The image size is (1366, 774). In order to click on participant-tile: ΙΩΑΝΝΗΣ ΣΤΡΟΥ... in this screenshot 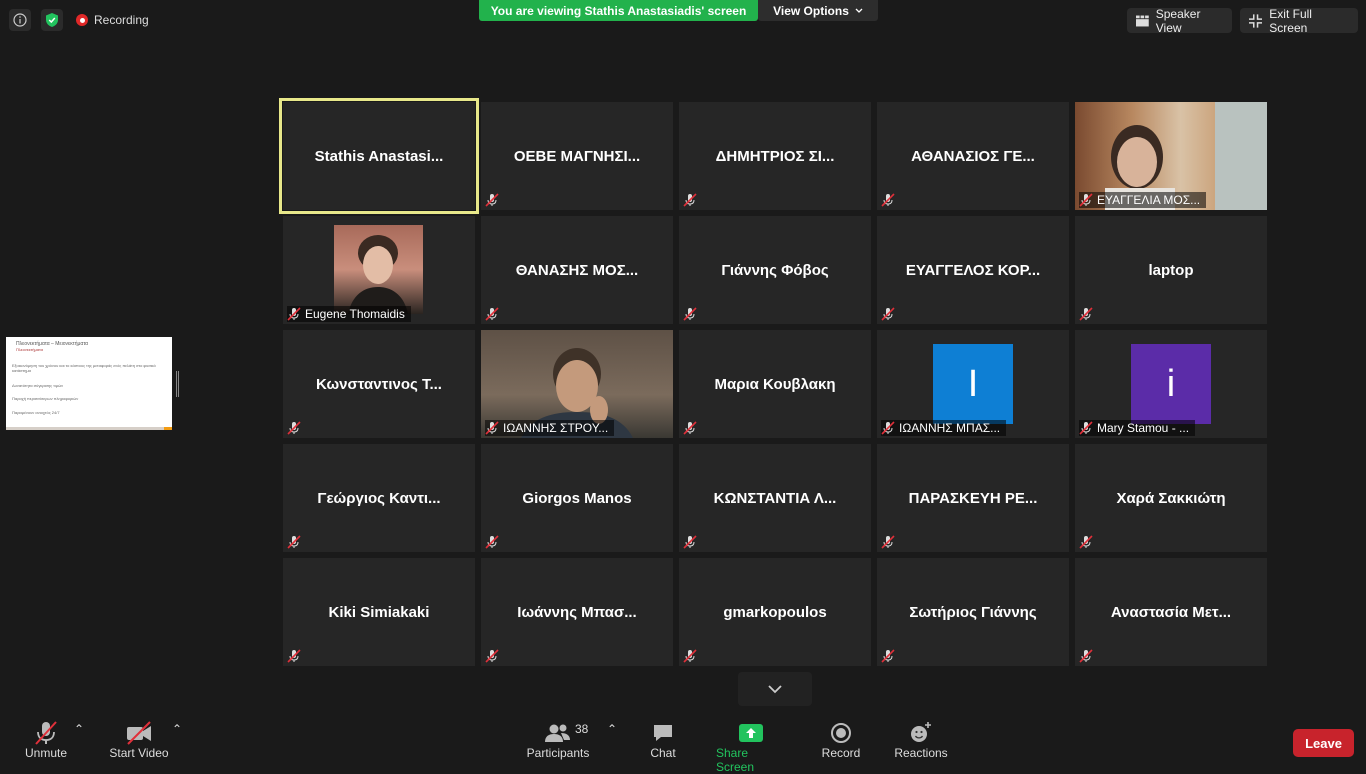, I will do `click(577, 384)`.